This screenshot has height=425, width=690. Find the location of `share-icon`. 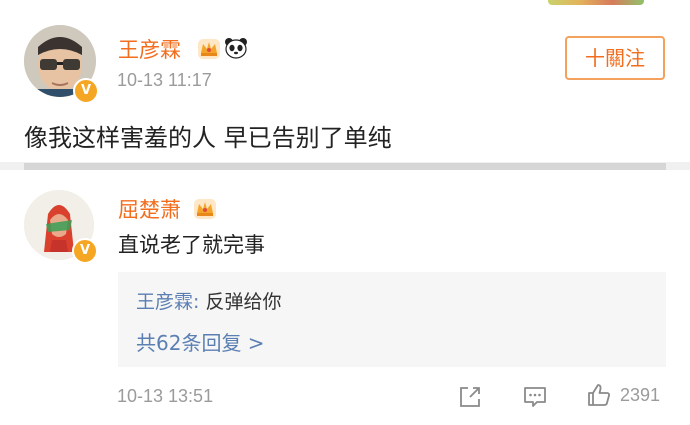

share-icon is located at coordinates (470, 397).